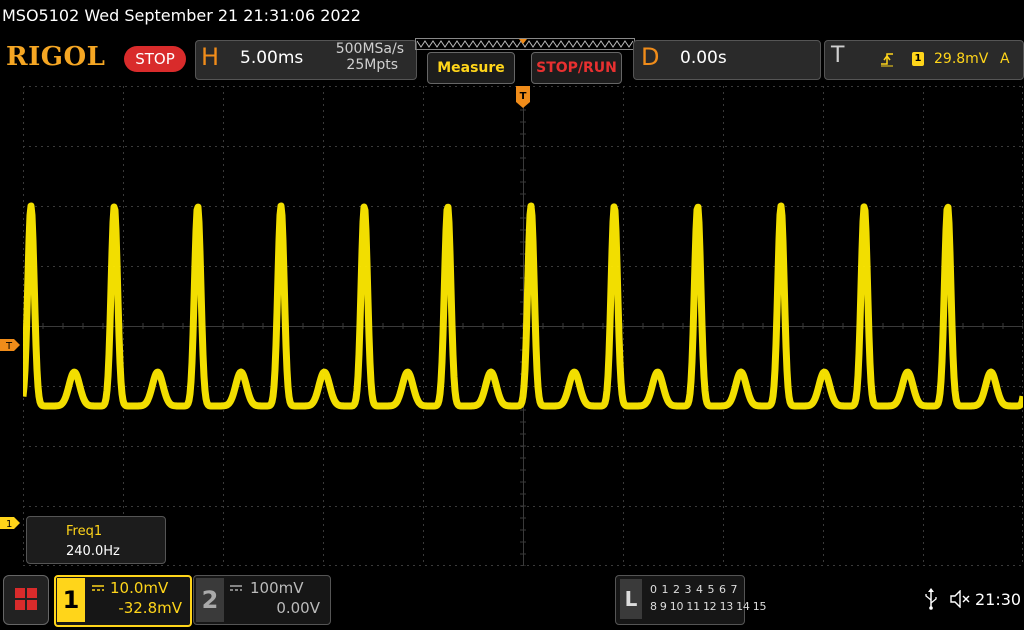 This screenshot has height=630, width=1024. What do you see at coordinates (650, 57) in the screenshot?
I see `delay-label: D` at bounding box center [650, 57].